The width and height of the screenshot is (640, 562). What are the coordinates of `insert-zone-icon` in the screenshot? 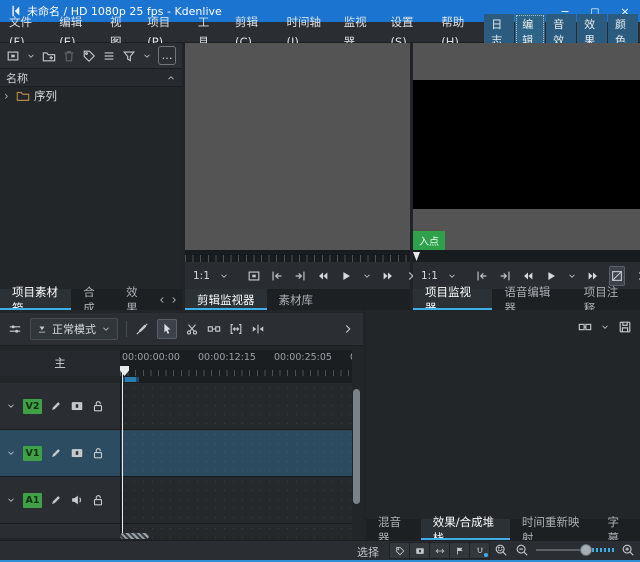 It's located at (254, 276).